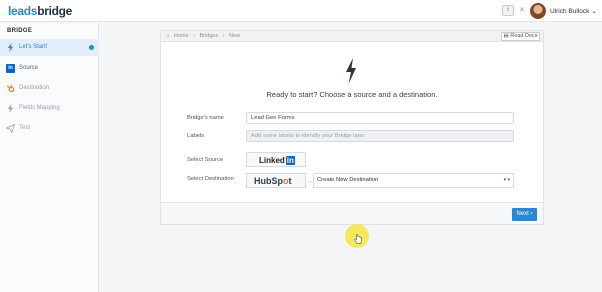 Image resolution: width=602 pixels, height=292 pixels. I want to click on breadcrumb-home: Home, so click(181, 36).